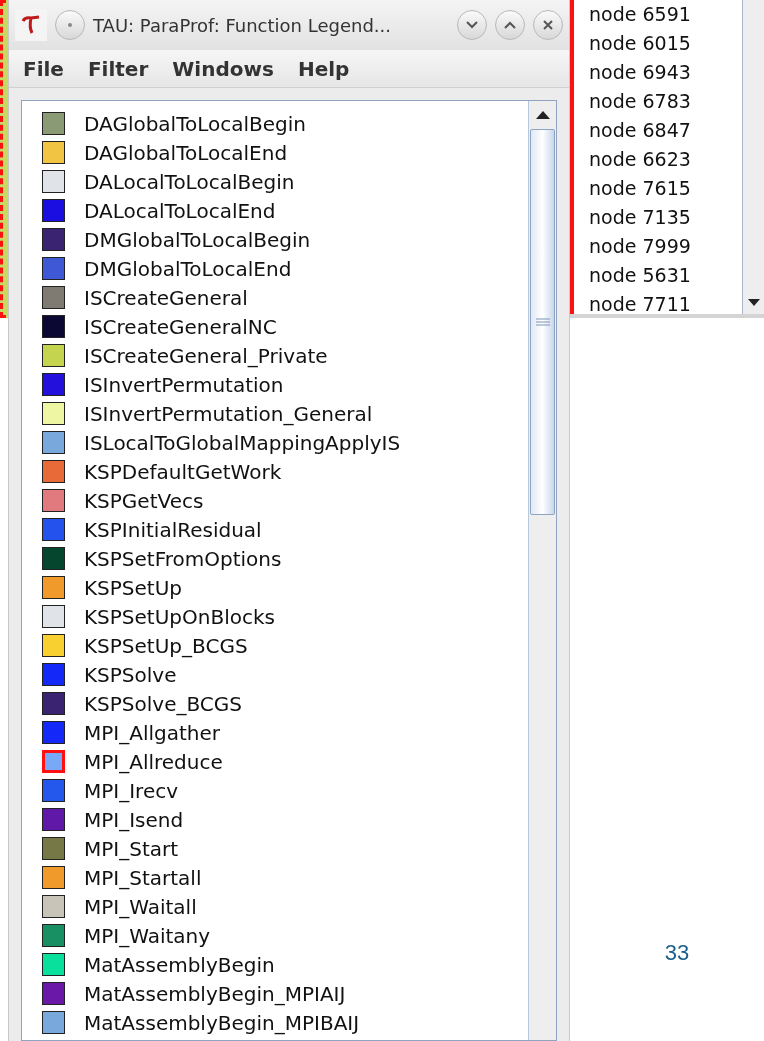  Describe the element at coordinates (184, 384) in the screenshot. I see `function-name: ISInvertPermutation` at that location.